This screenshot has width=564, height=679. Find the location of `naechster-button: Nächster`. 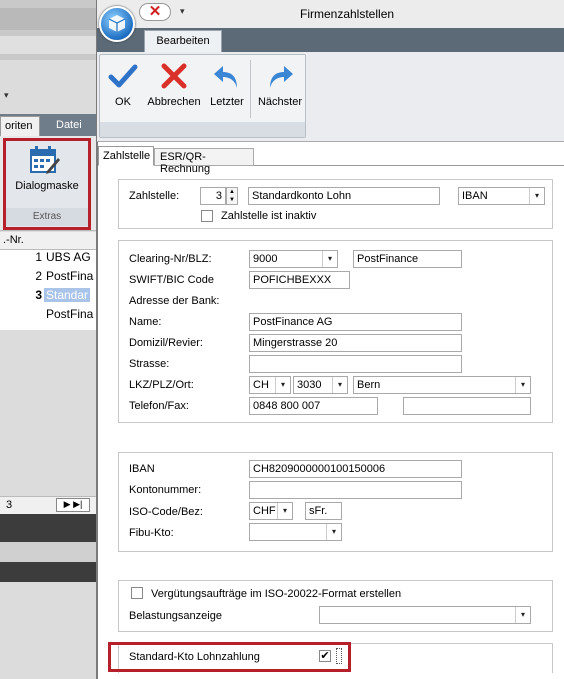

naechster-button: Nächster is located at coordinates (280, 84).